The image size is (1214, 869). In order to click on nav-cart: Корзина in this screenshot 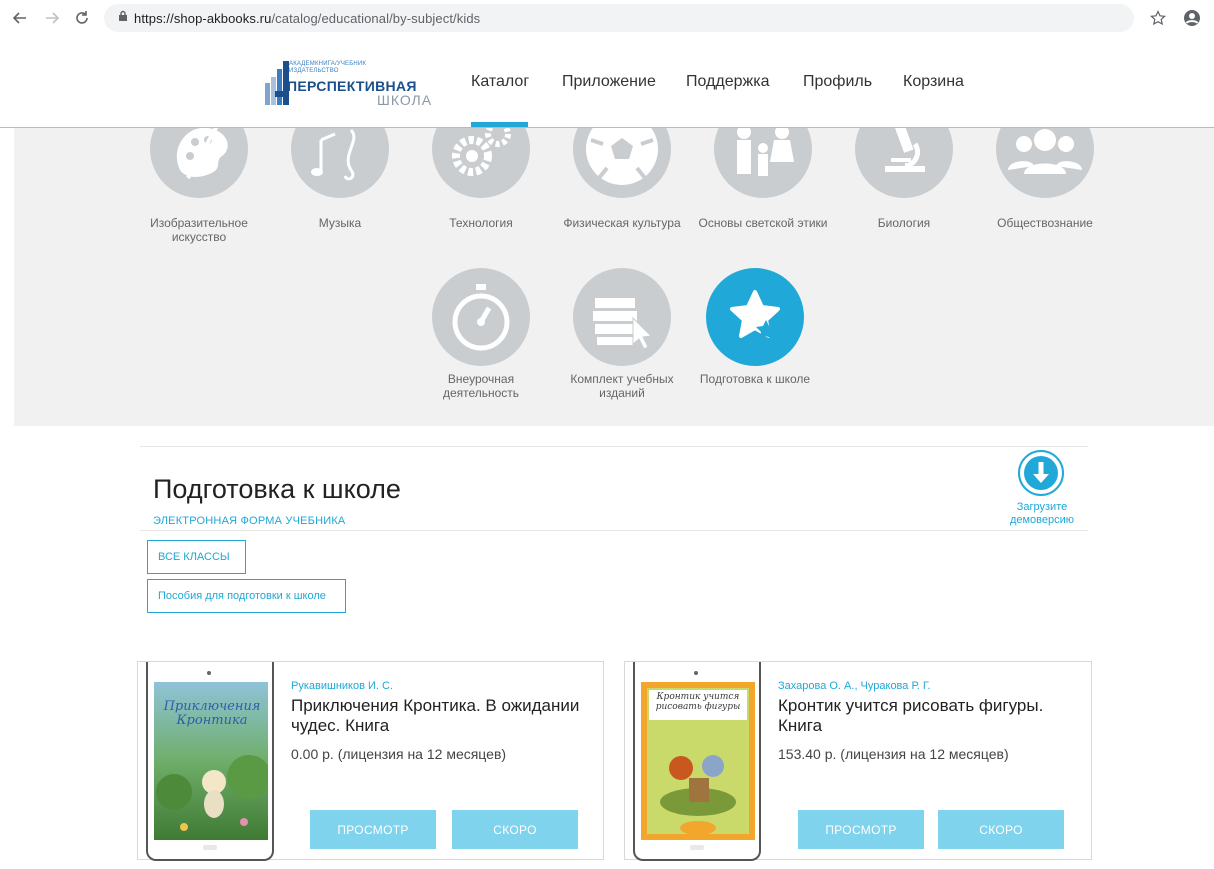, I will do `click(933, 82)`.